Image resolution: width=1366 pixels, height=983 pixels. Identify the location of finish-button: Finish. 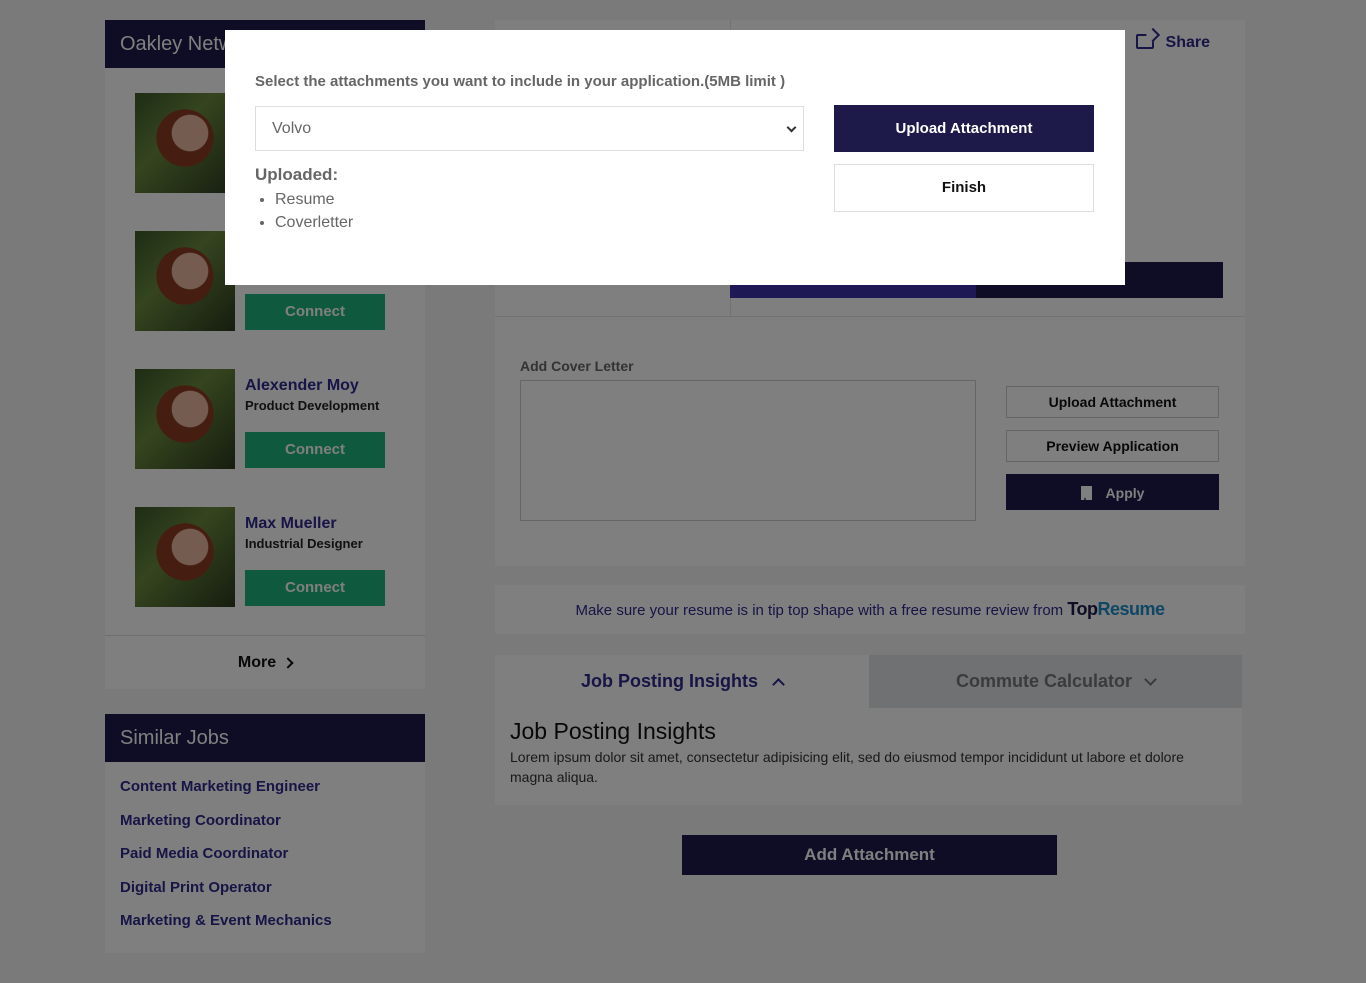
(964, 188).